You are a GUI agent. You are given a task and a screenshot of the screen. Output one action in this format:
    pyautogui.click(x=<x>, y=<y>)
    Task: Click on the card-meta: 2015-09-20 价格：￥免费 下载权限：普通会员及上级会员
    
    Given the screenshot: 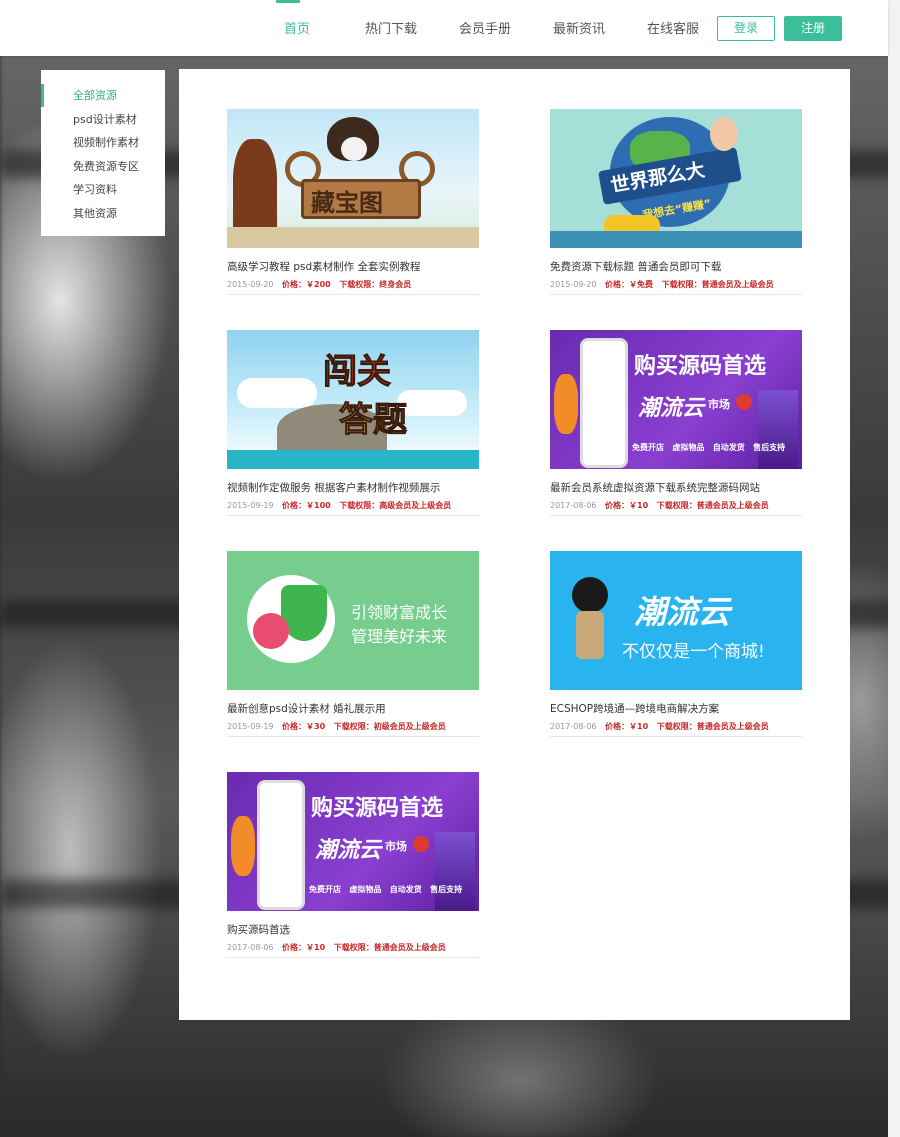 What is the action you would take?
    pyautogui.click(x=676, y=287)
    